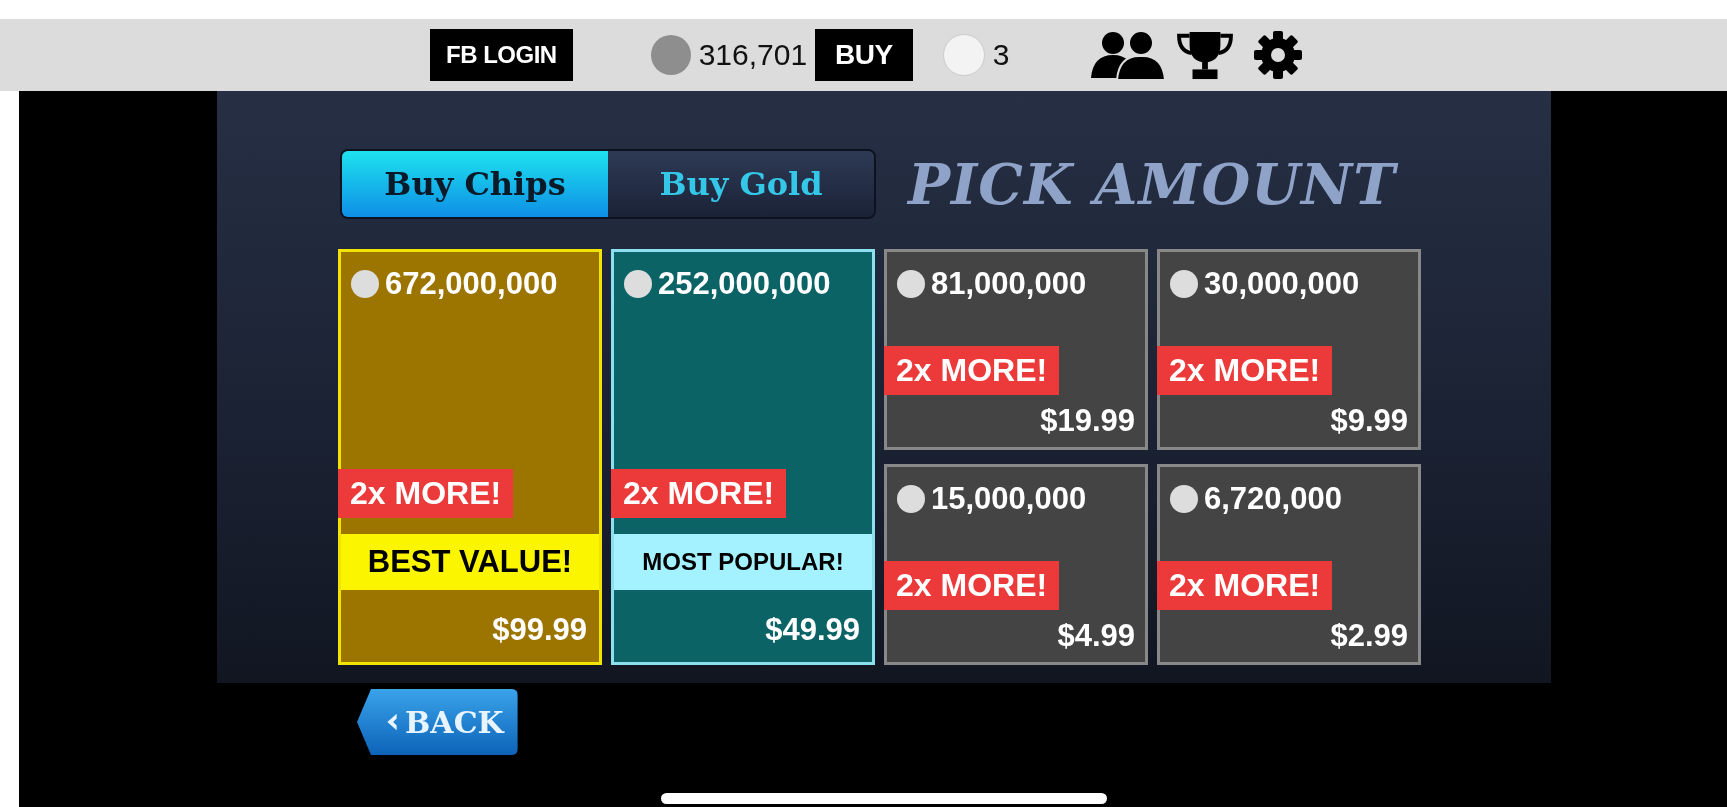 Image resolution: width=1727 pixels, height=807 pixels. Describe the element at coordinates (1369, 636) in the screenshot. I see `package-price: $2.99` at that location.